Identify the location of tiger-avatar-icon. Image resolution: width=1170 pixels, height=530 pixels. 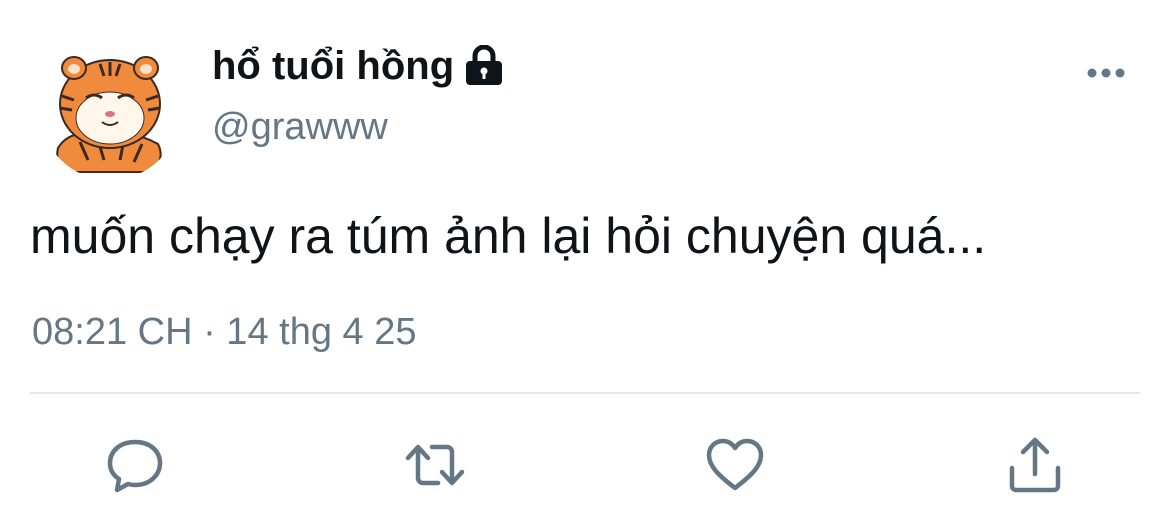
(110, 110).